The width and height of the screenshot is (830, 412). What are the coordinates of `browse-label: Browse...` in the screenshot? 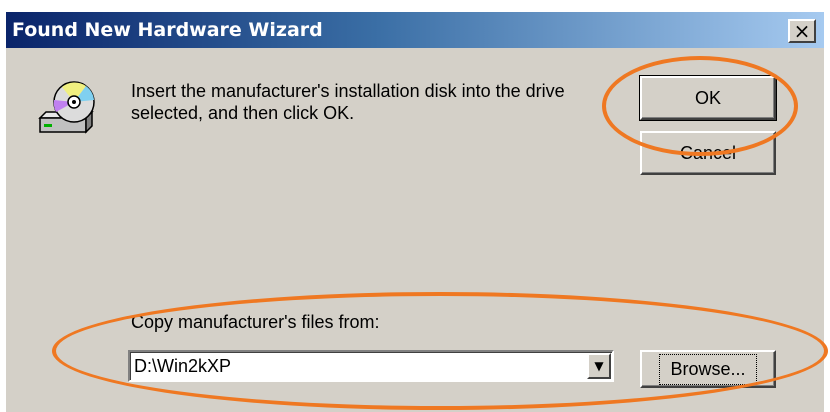 It's located at (708, 369).